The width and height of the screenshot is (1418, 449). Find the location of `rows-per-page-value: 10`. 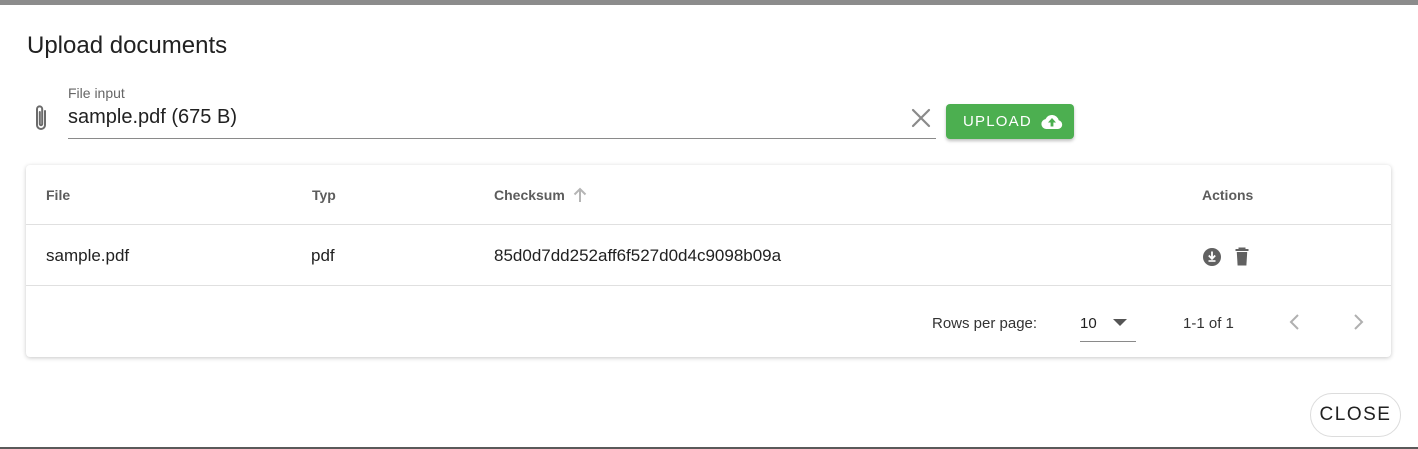

rows-per-page-value: 10 is located at coordinates (1088, 323).